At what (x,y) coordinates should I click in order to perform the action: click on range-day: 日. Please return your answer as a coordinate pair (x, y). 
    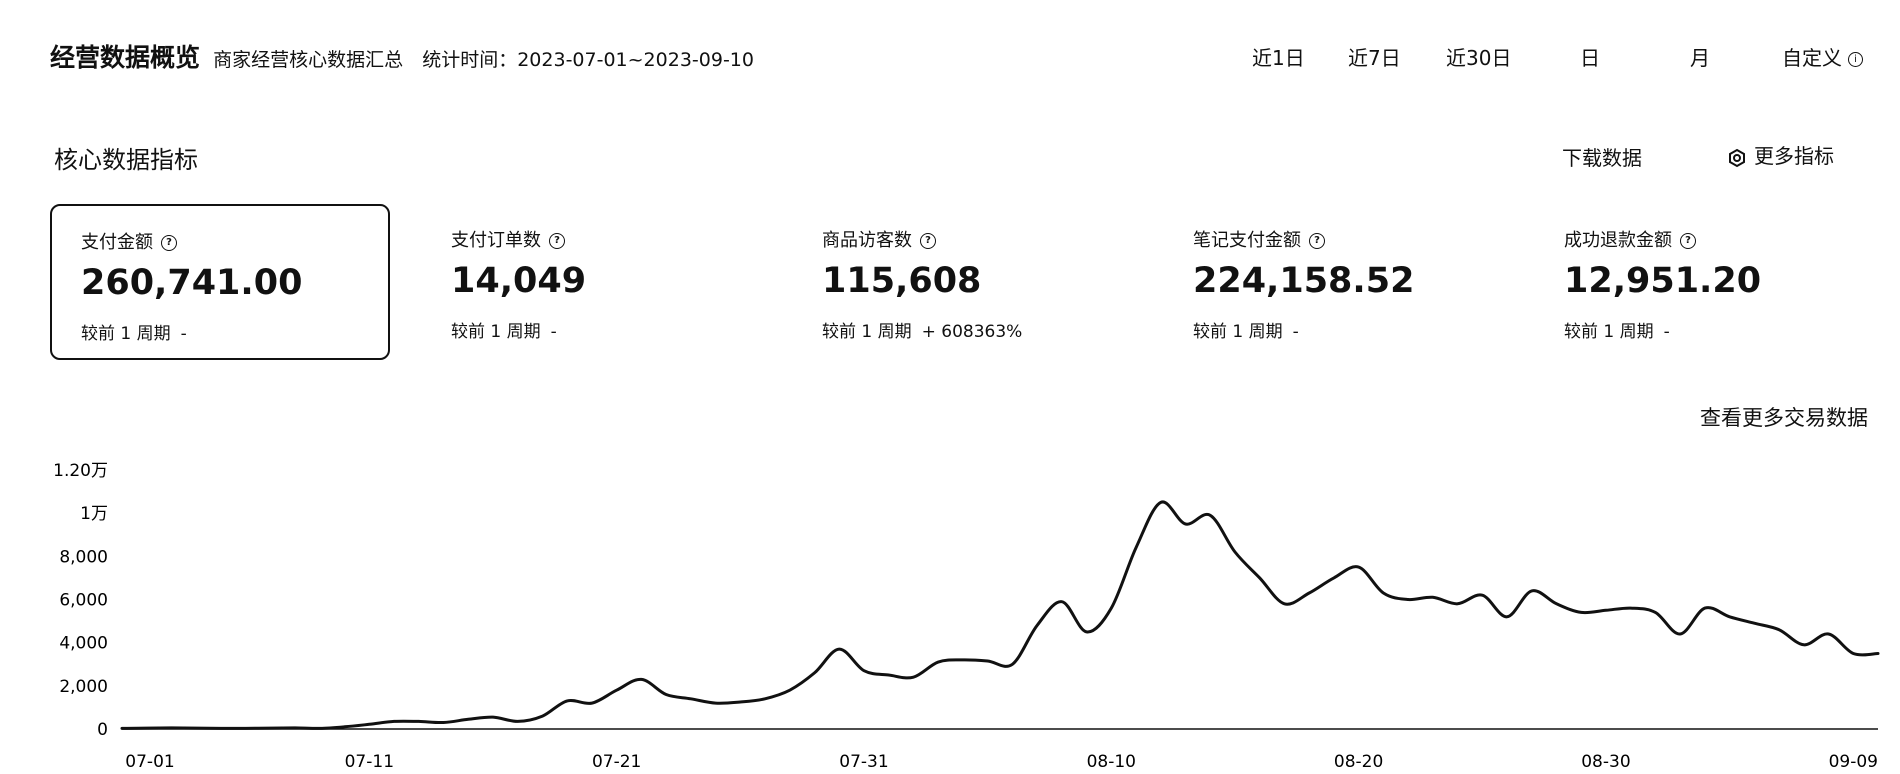
    Looking at the image, I should click on (1590, 56).